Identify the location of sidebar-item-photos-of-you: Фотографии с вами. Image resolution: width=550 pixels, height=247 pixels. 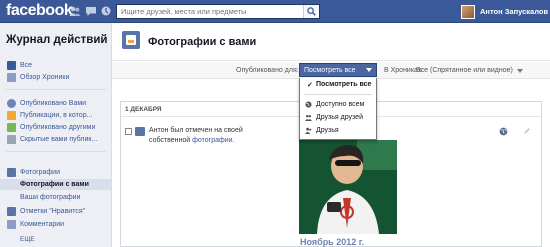
(55, 184).